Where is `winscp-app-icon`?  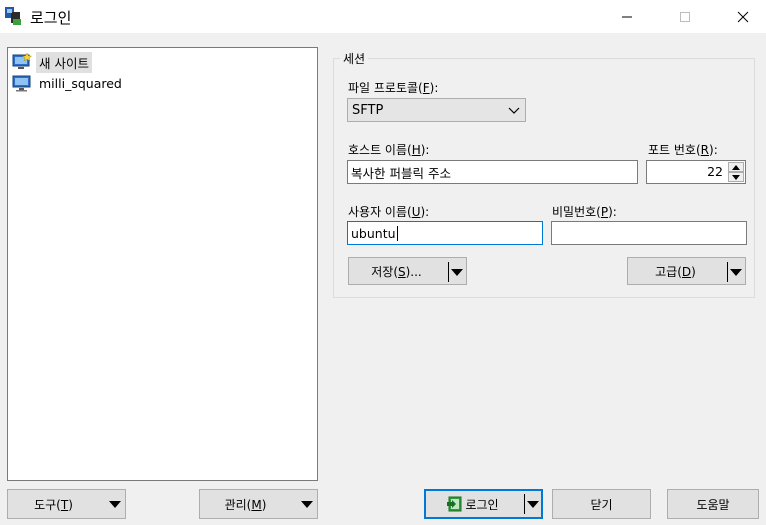
winscp-app-icon is located at coordinates (13, 16).